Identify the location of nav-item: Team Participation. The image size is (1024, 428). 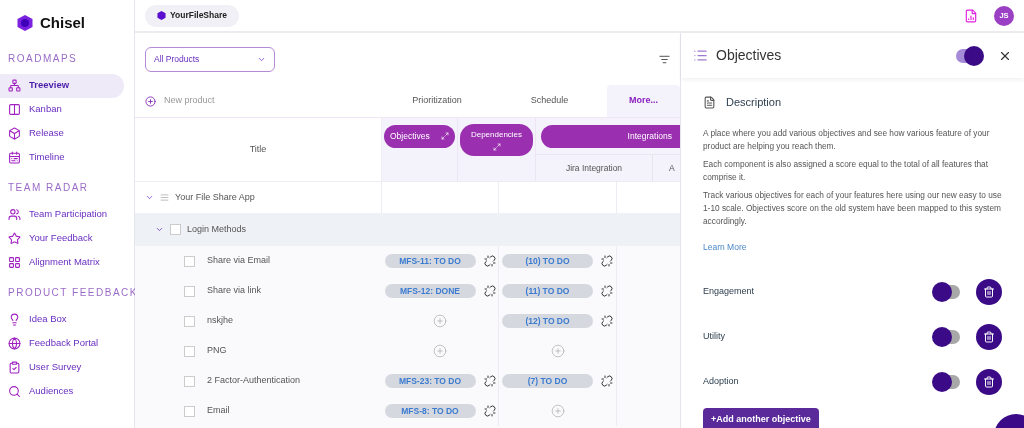
(62, 214).